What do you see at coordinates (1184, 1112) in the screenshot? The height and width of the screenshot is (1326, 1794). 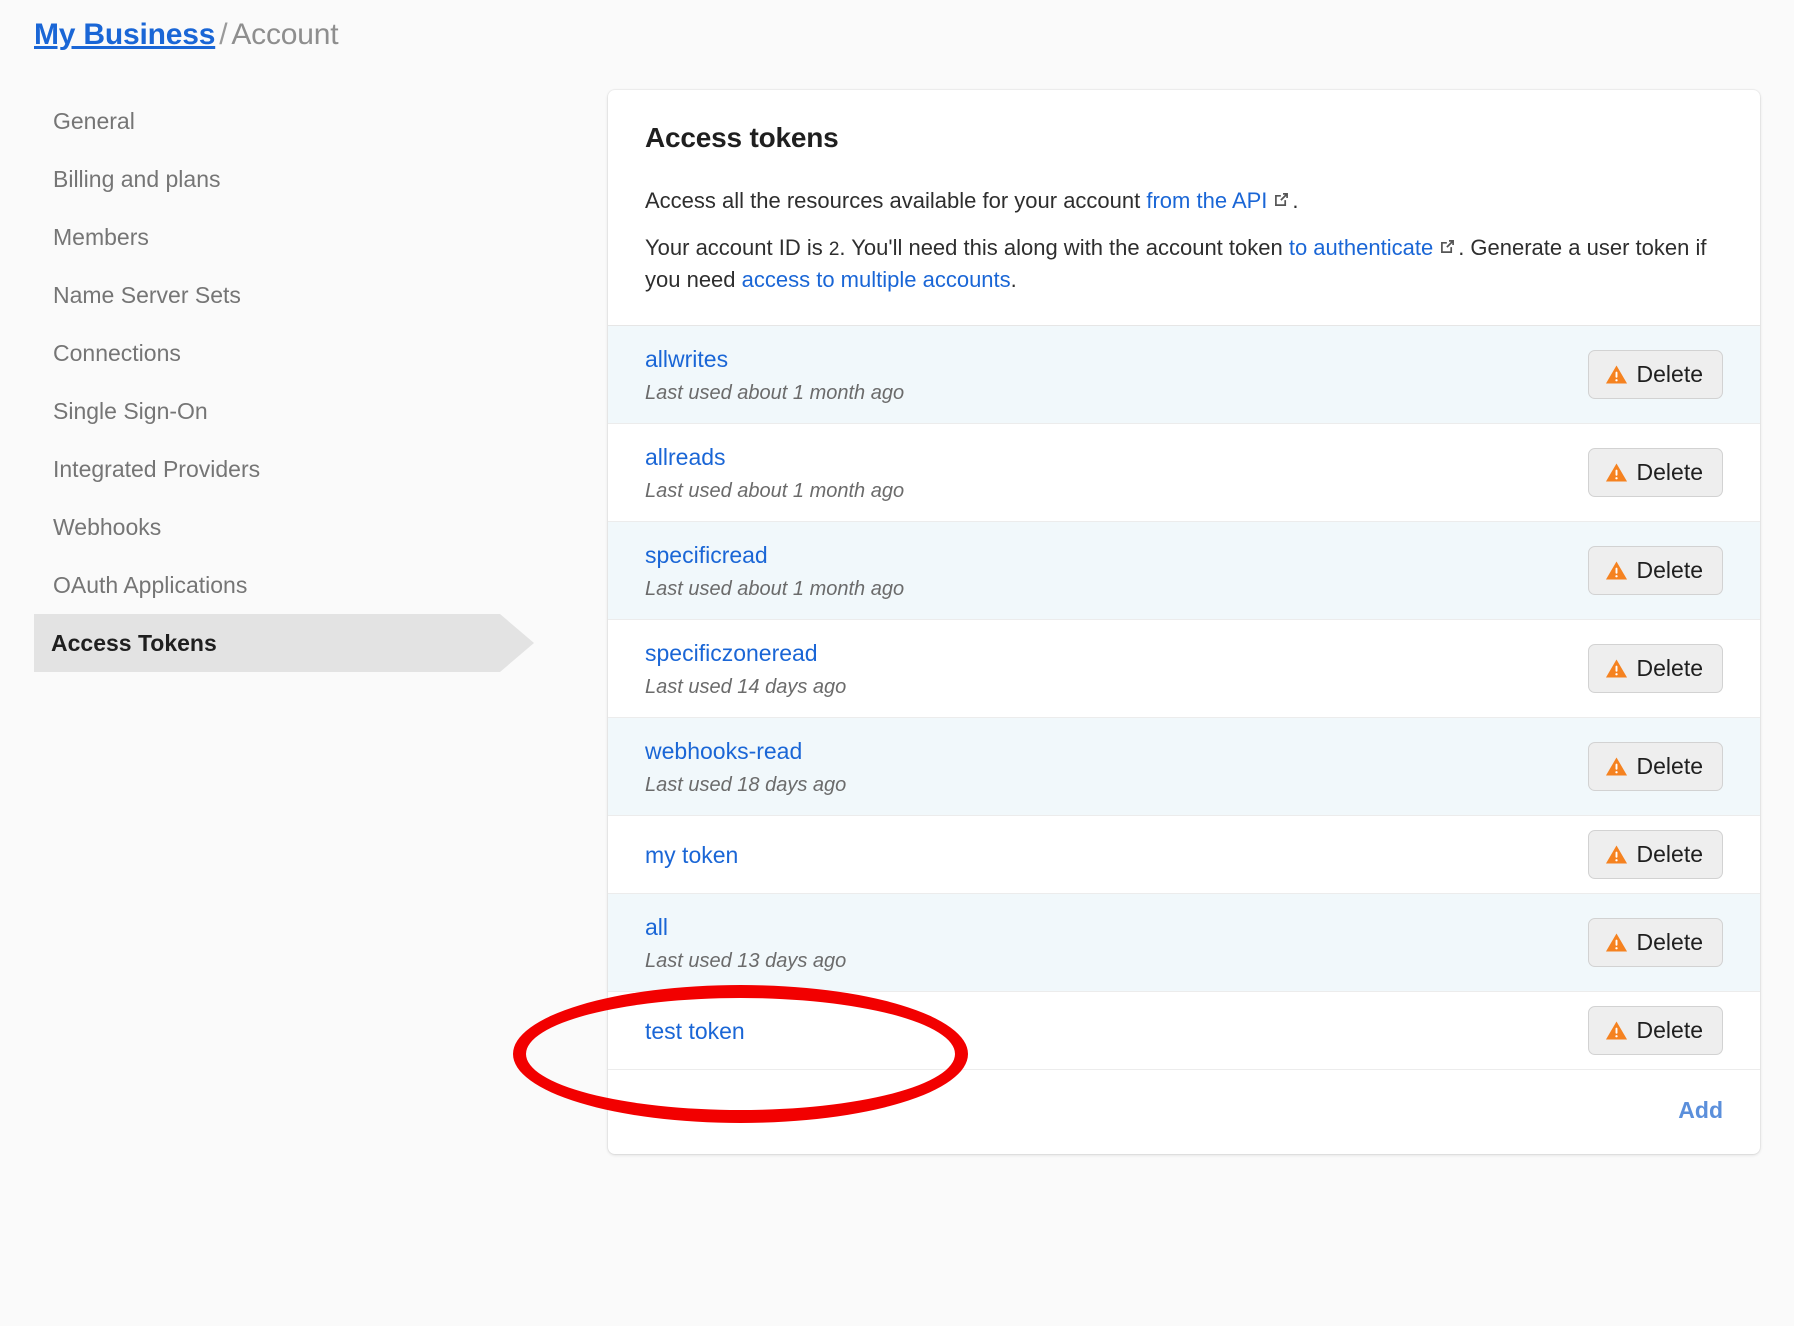 I see `card-footer: Add` at bounding box center [1184, 1112].